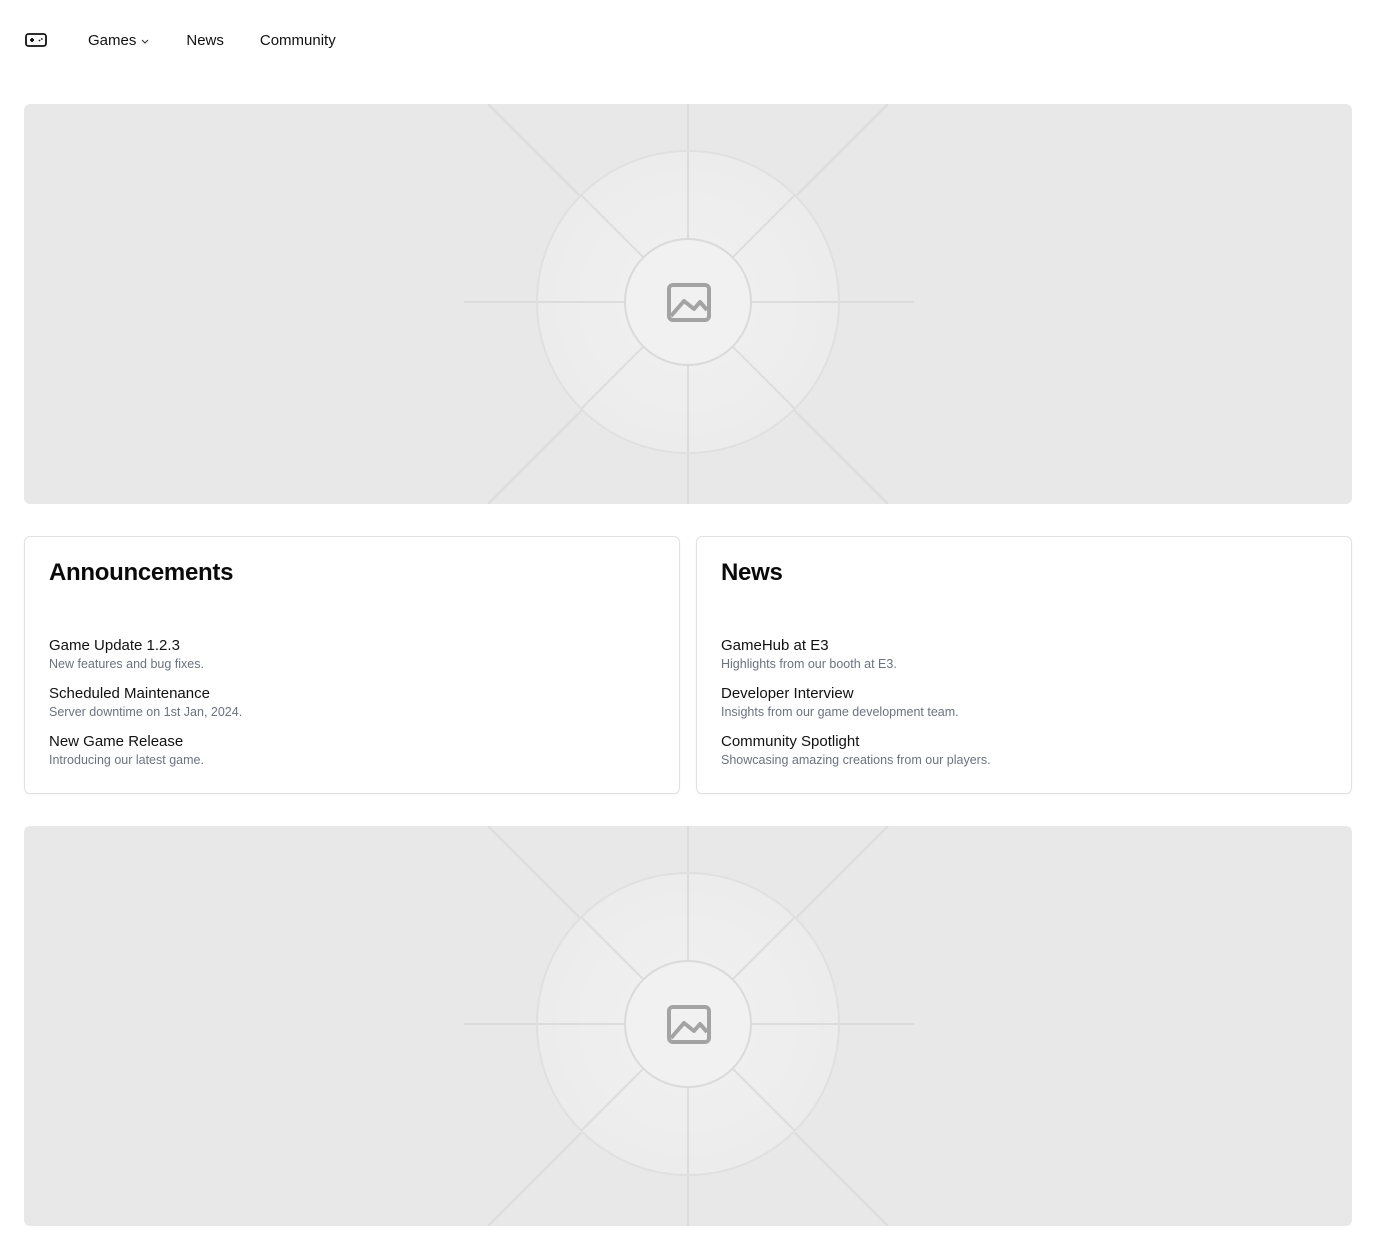 This screenshot has width=1376, height=1250. I want to click on announcement-item-title: Scheduled Maintenance, so click(129, 693).